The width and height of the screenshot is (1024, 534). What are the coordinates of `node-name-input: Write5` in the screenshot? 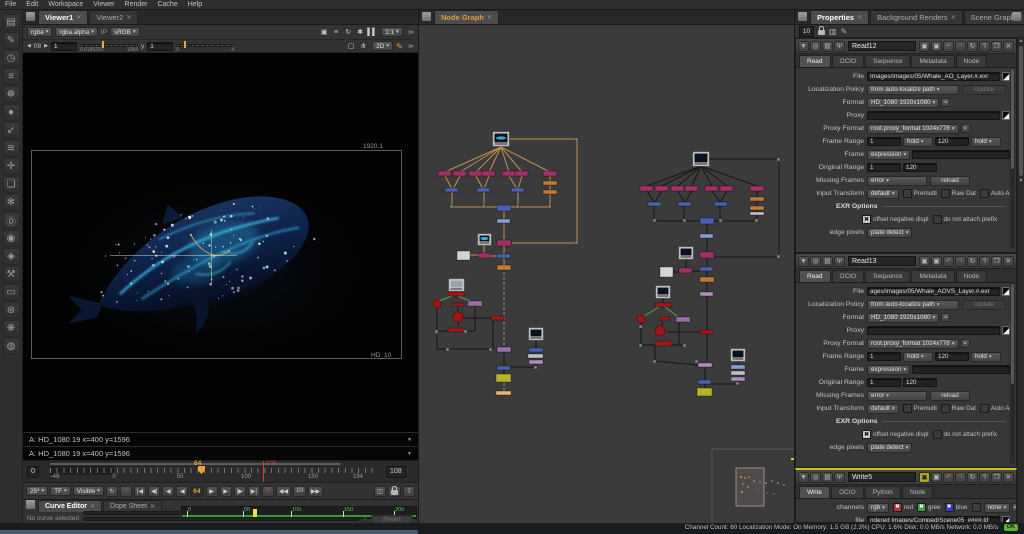 It's located at (882, 477).